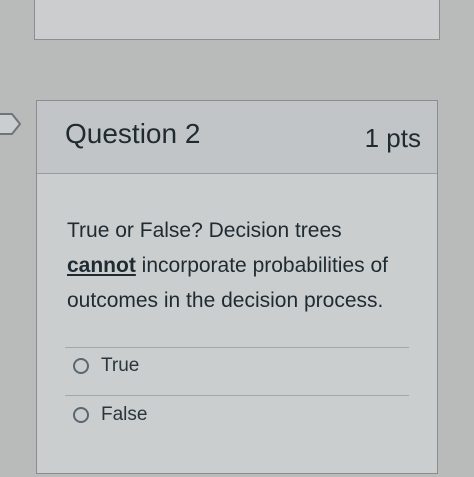  What do you see at coordinates (133, 133) in the screenshot?
I see `question-title: Question 2` at bounding box center [133, 133].